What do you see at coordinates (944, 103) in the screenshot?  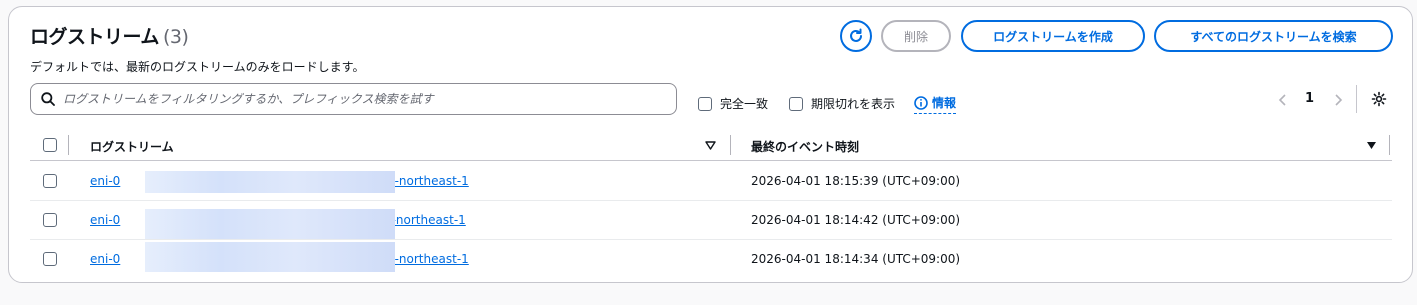 I see `info-label: 情報` at bounding box center [944, 103].